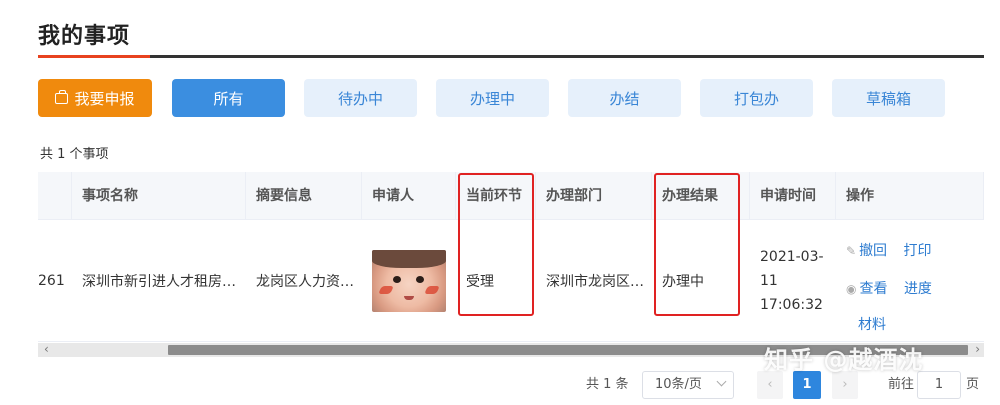 The width and height of the screenshot is (1000, 405). I want to click on applicant-avatar, so click(409, 281).